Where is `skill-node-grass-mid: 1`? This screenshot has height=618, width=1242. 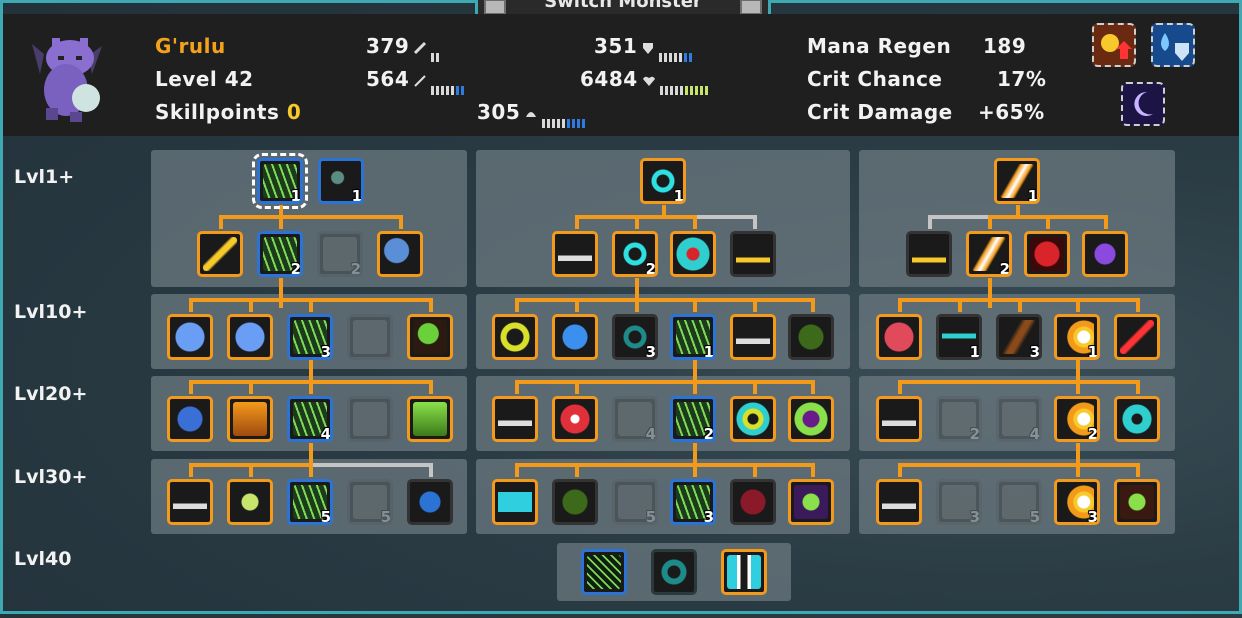 skill-node-grass-mid: 1 is located at coordinates (693, 337).